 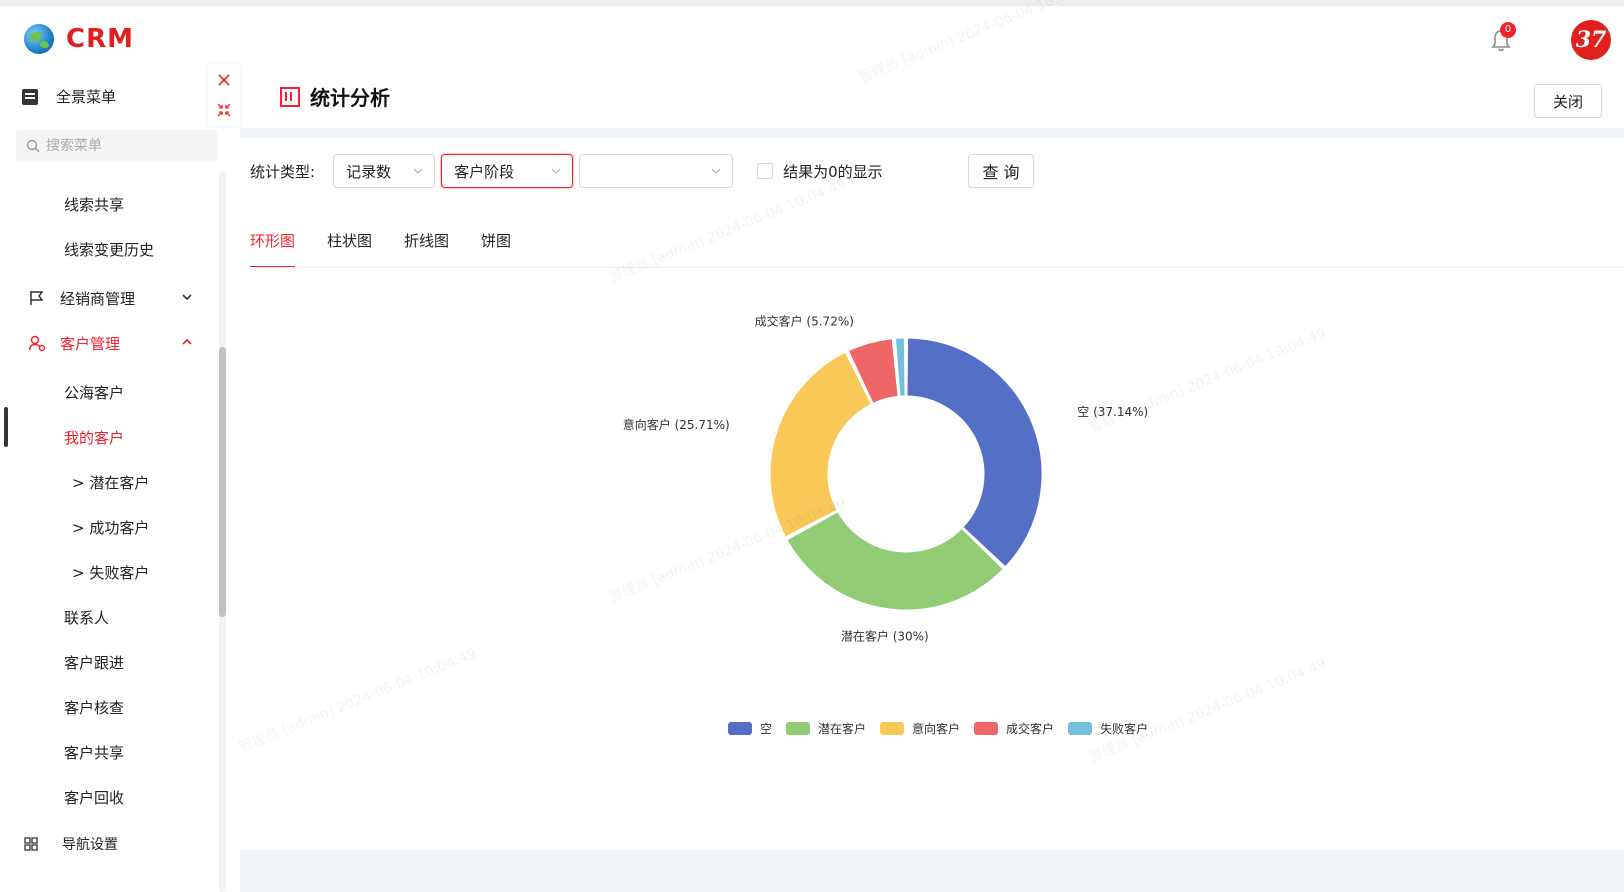 I want to click on sidebar-item-customer-followup: 客户跟进, so click(x=113, y=662).